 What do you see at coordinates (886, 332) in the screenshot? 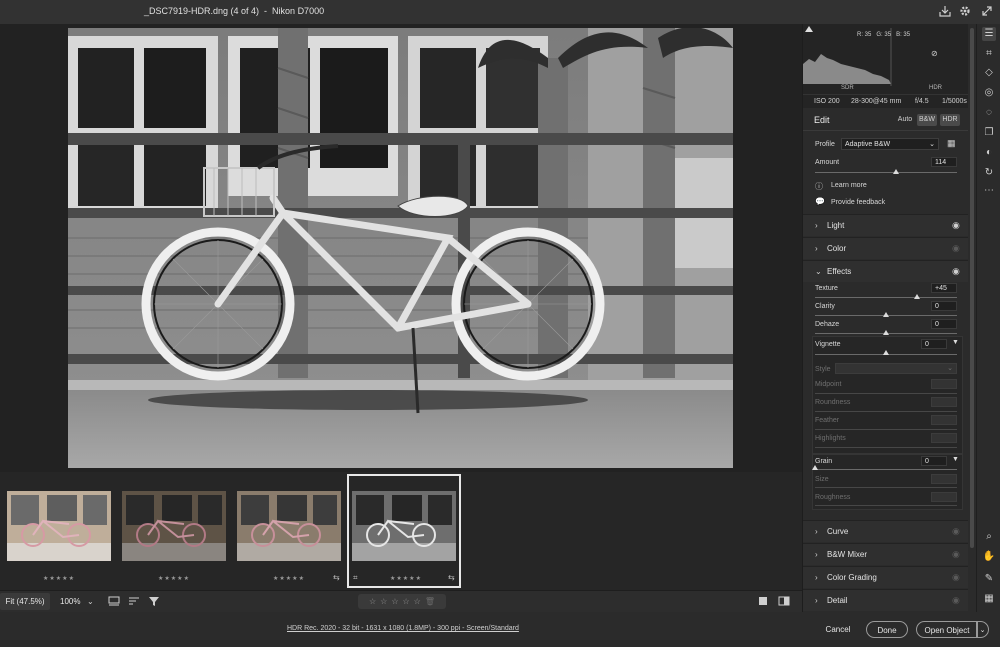
I see `dehaze-slider-thumb` at bounding box center [886, 332].